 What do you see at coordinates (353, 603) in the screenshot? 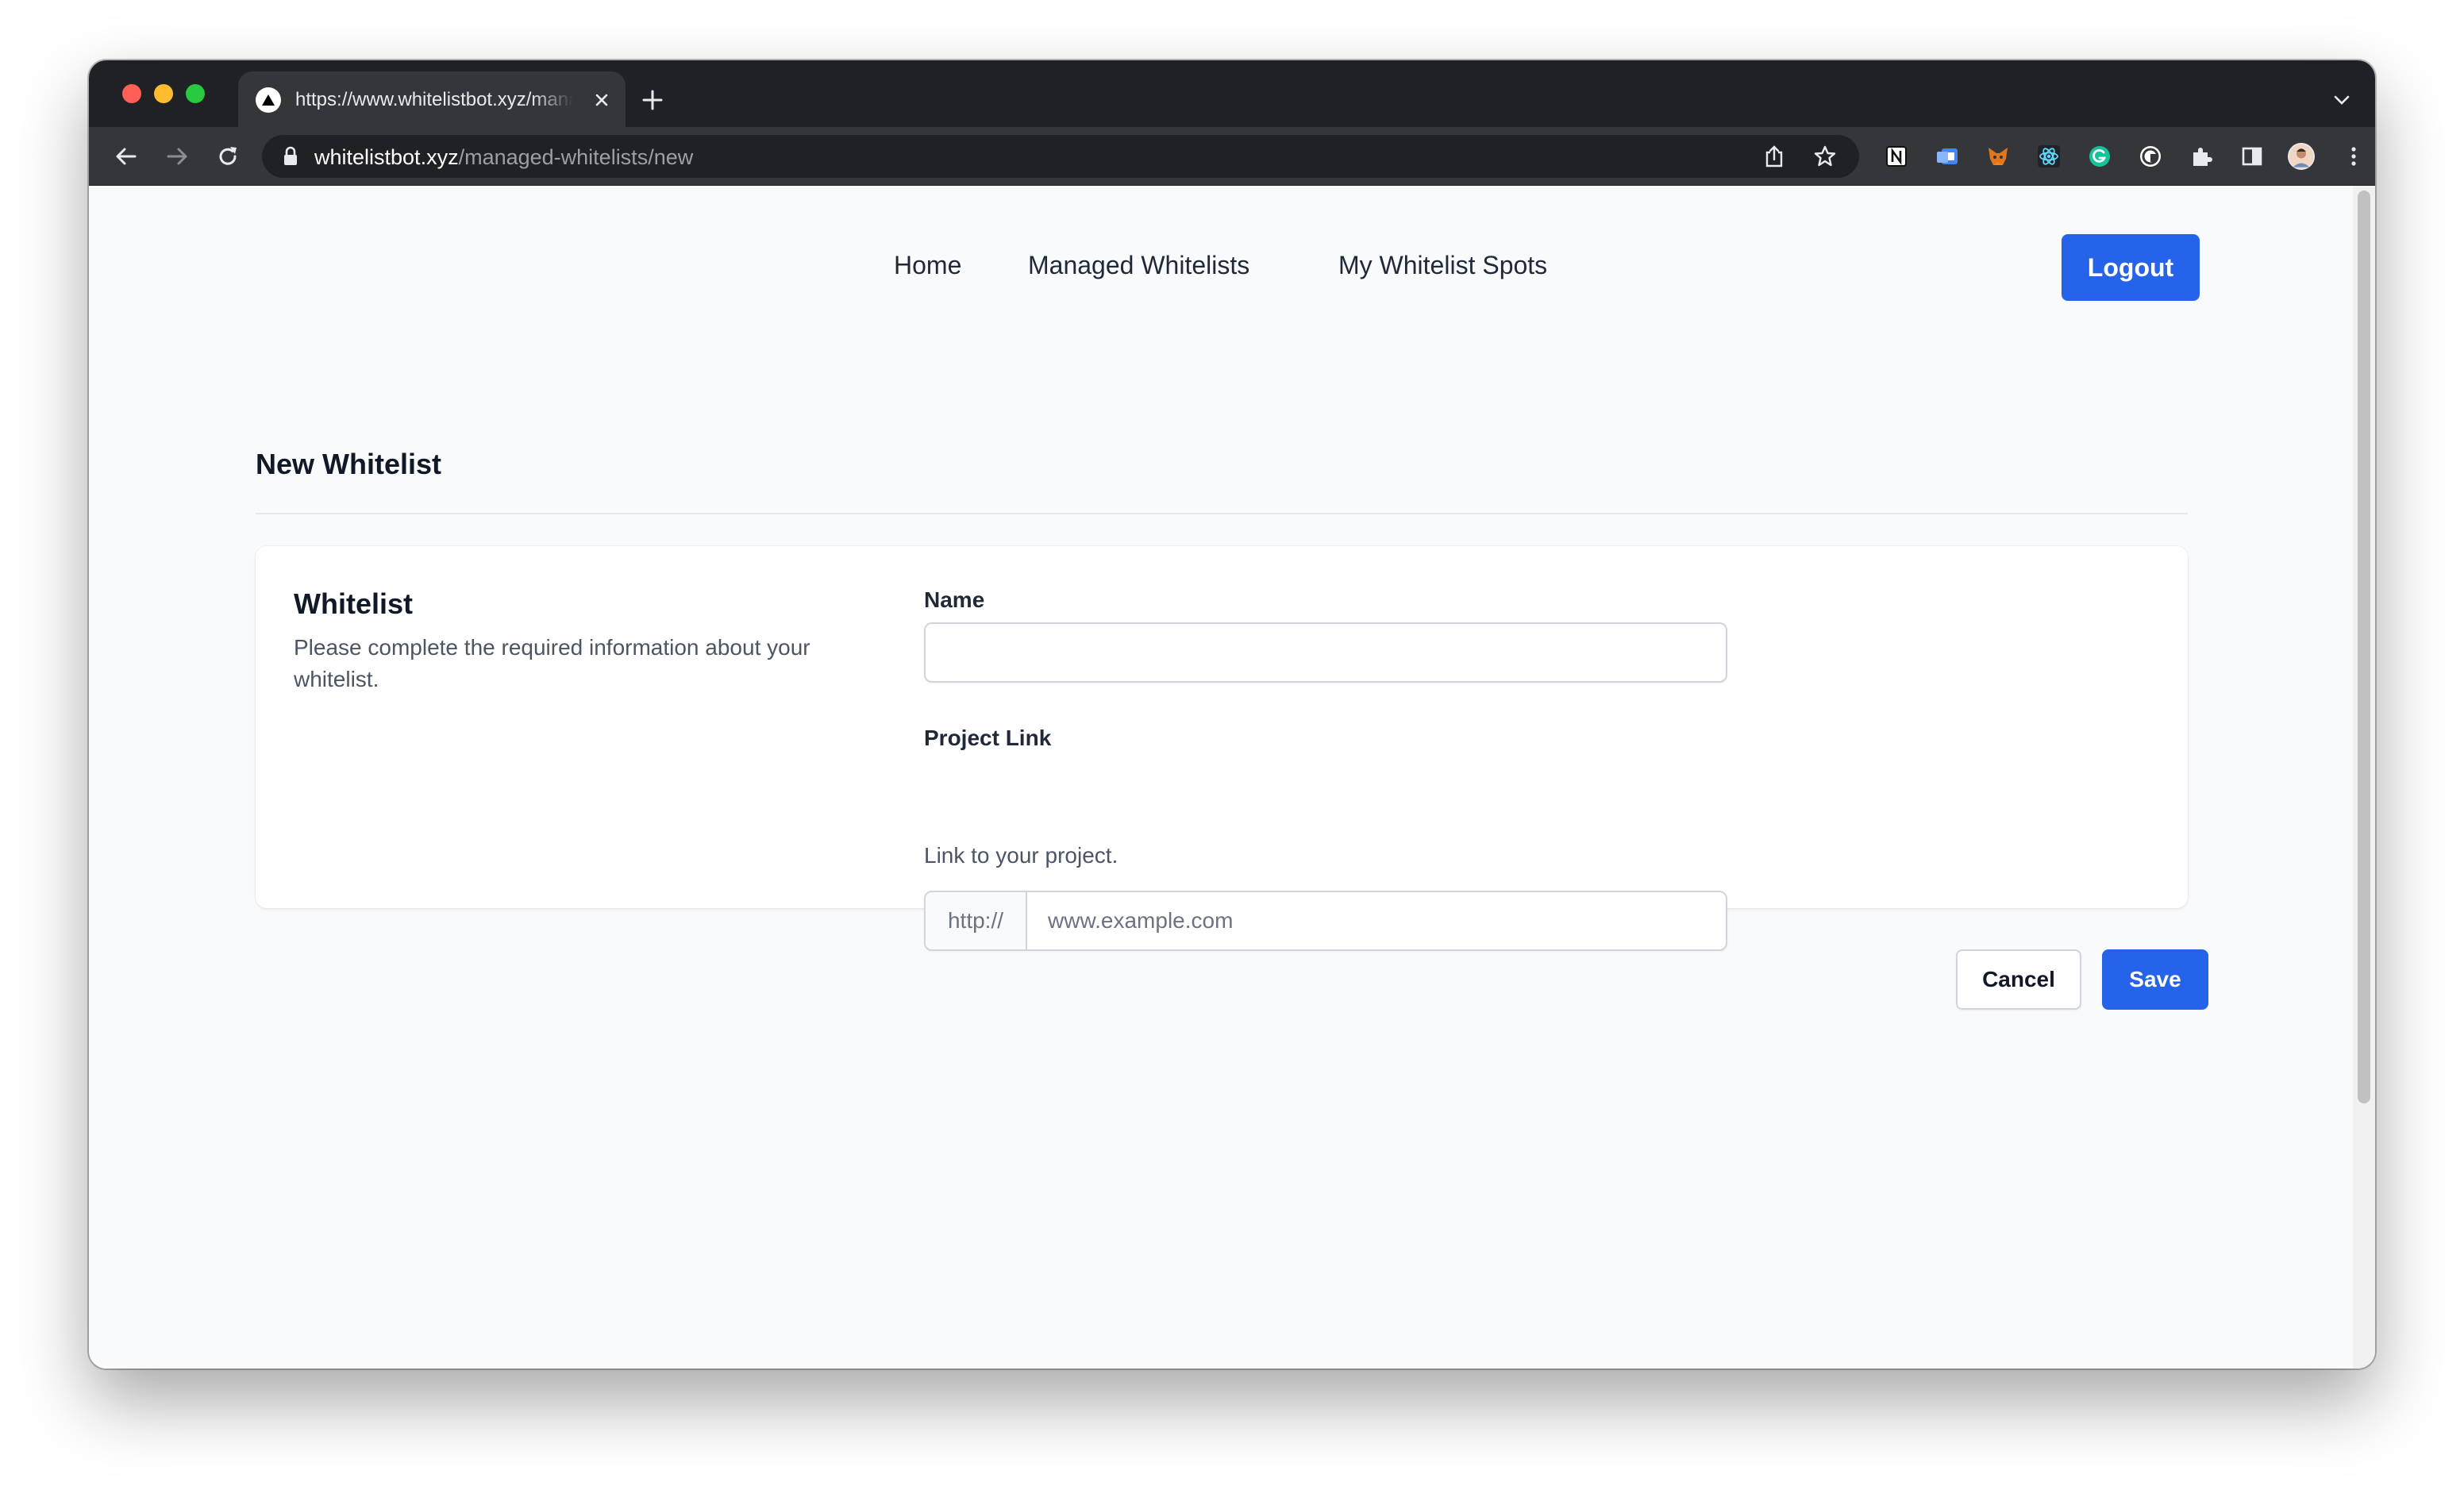
I see `section-title: Whitelist` at bounding box center [353, 603].